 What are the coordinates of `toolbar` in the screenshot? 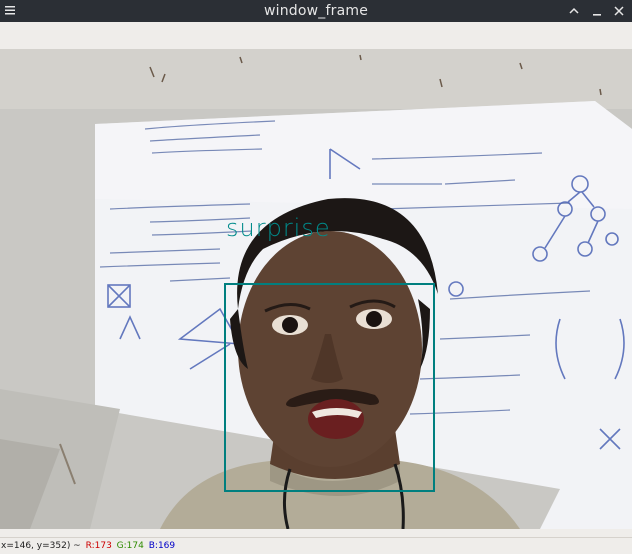 It's located at (316, 36).